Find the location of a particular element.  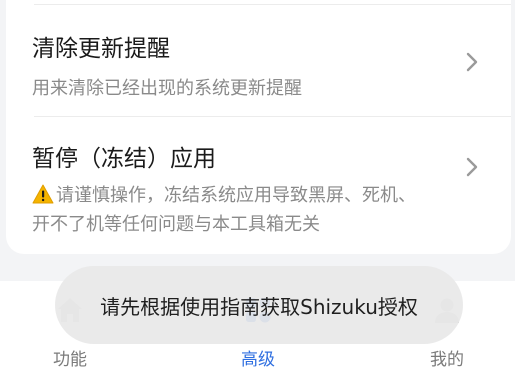

warning-text: 请谨慎操作，冻结系统应用导致黑屏、死机、开不了机等任何问题与本工具箱无关 is located at coordinates (224, 210).